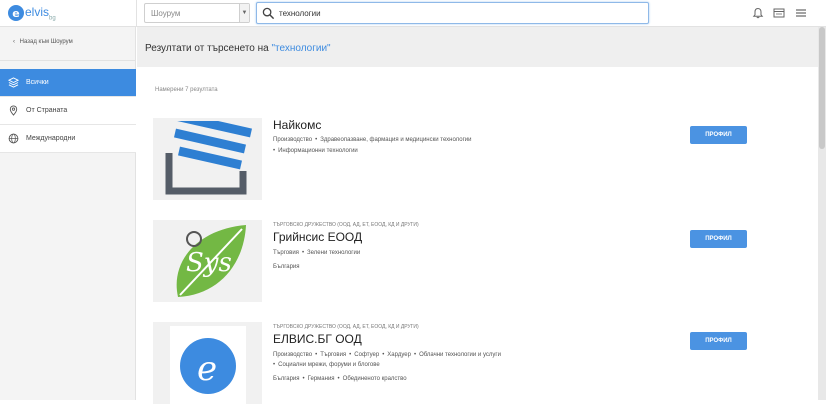  What do you see at coordinates (779, 13) in the screenshot?
I see `card-icon` at bounding box center [779, 13].